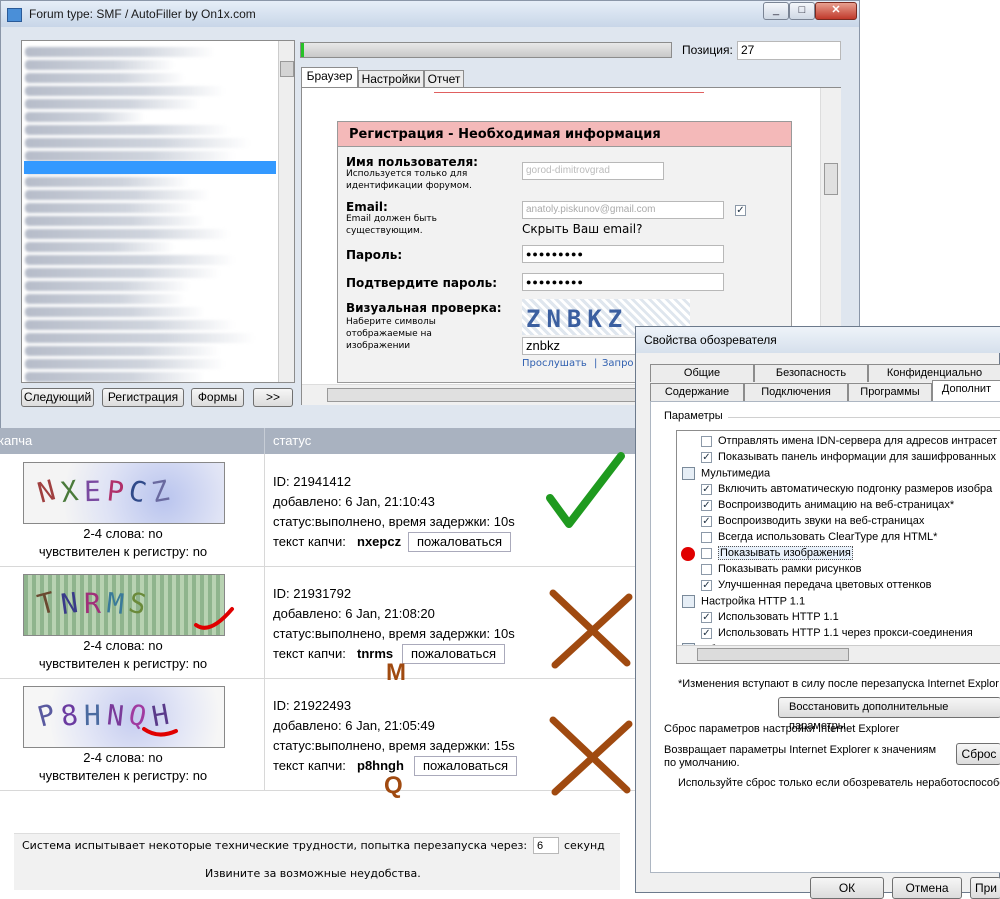  What do you see at coordinates (123, 551) in the screenshot?
I see `case-info: чувствителен к регистру: no` at bounding box center [123, 551].